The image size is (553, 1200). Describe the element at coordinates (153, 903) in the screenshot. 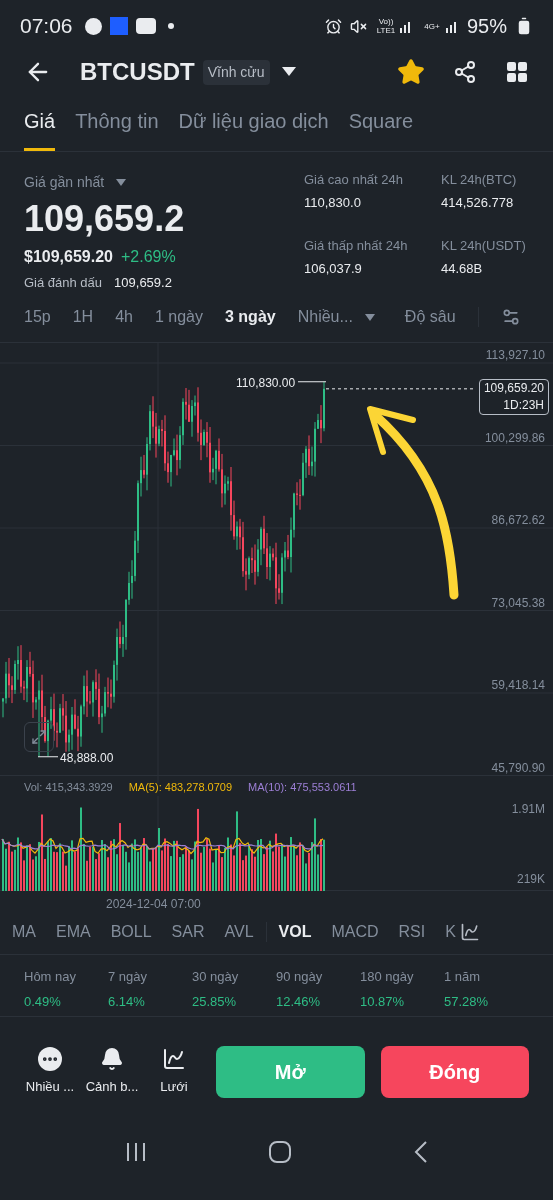

I see `time-axis-label: 2024-12-04 07:00` at that location.